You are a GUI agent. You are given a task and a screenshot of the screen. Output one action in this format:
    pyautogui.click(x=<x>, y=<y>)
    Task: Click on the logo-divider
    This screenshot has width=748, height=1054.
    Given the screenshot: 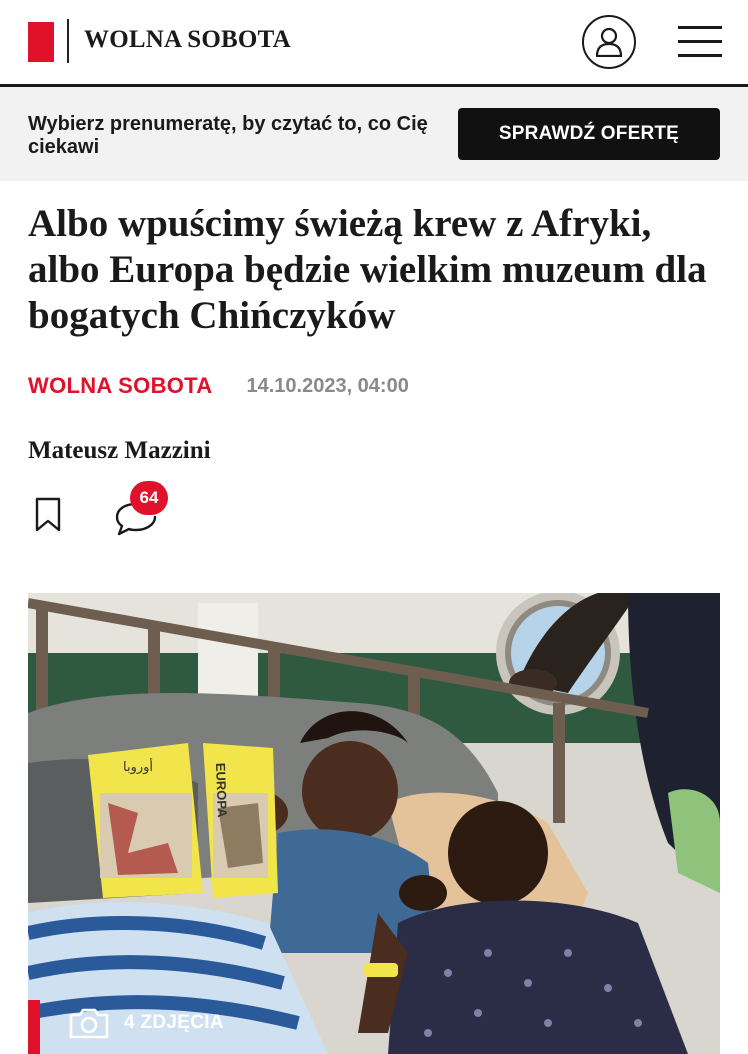 What is the action you would take?
    pyautogui.click(x=68, y=41)
    